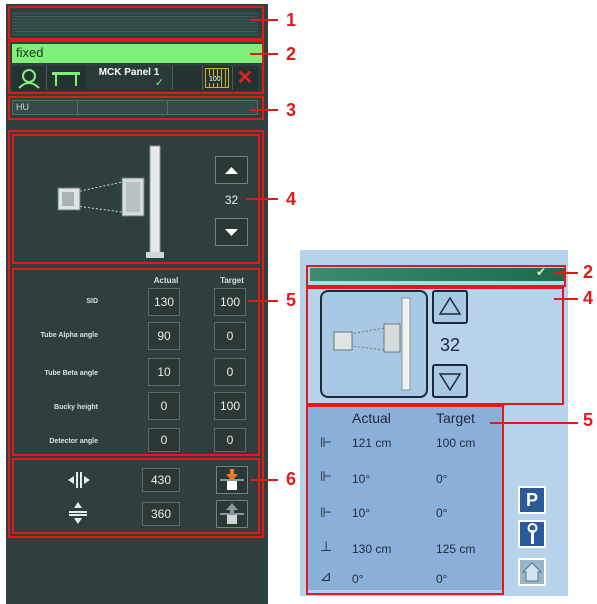  I want to click on callout-box-4-right, so click(435, 346).